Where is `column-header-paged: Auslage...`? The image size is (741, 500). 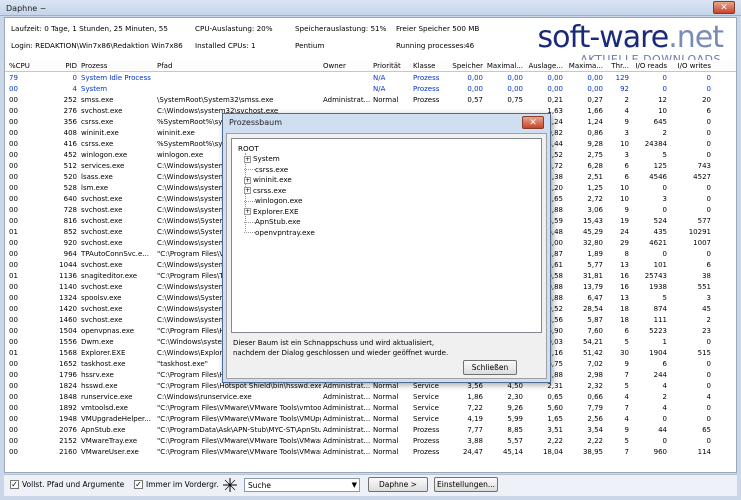
column-header-paged: Auslage... is located at coordinates (544, 66).